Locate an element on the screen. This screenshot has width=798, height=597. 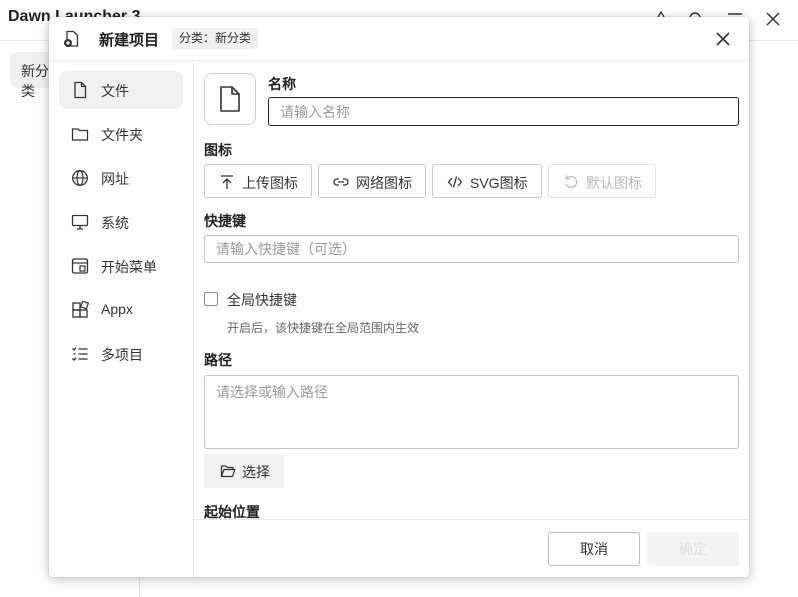
sidebar-item-file: 文件 is located at coordinates (121, 90).